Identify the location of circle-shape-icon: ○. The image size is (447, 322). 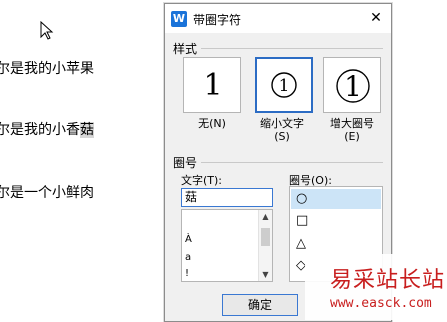
(301, 198).